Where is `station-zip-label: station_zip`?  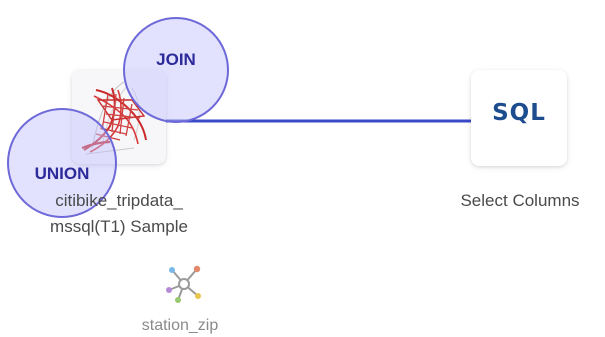
station-zip-label: station_zip is located at coordinates (180, 325).